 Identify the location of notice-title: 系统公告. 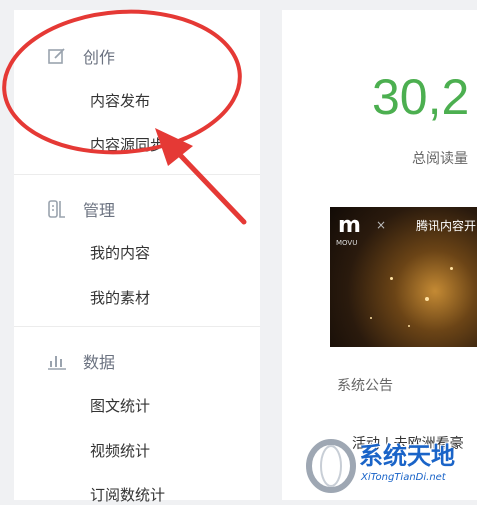
(365, 386).